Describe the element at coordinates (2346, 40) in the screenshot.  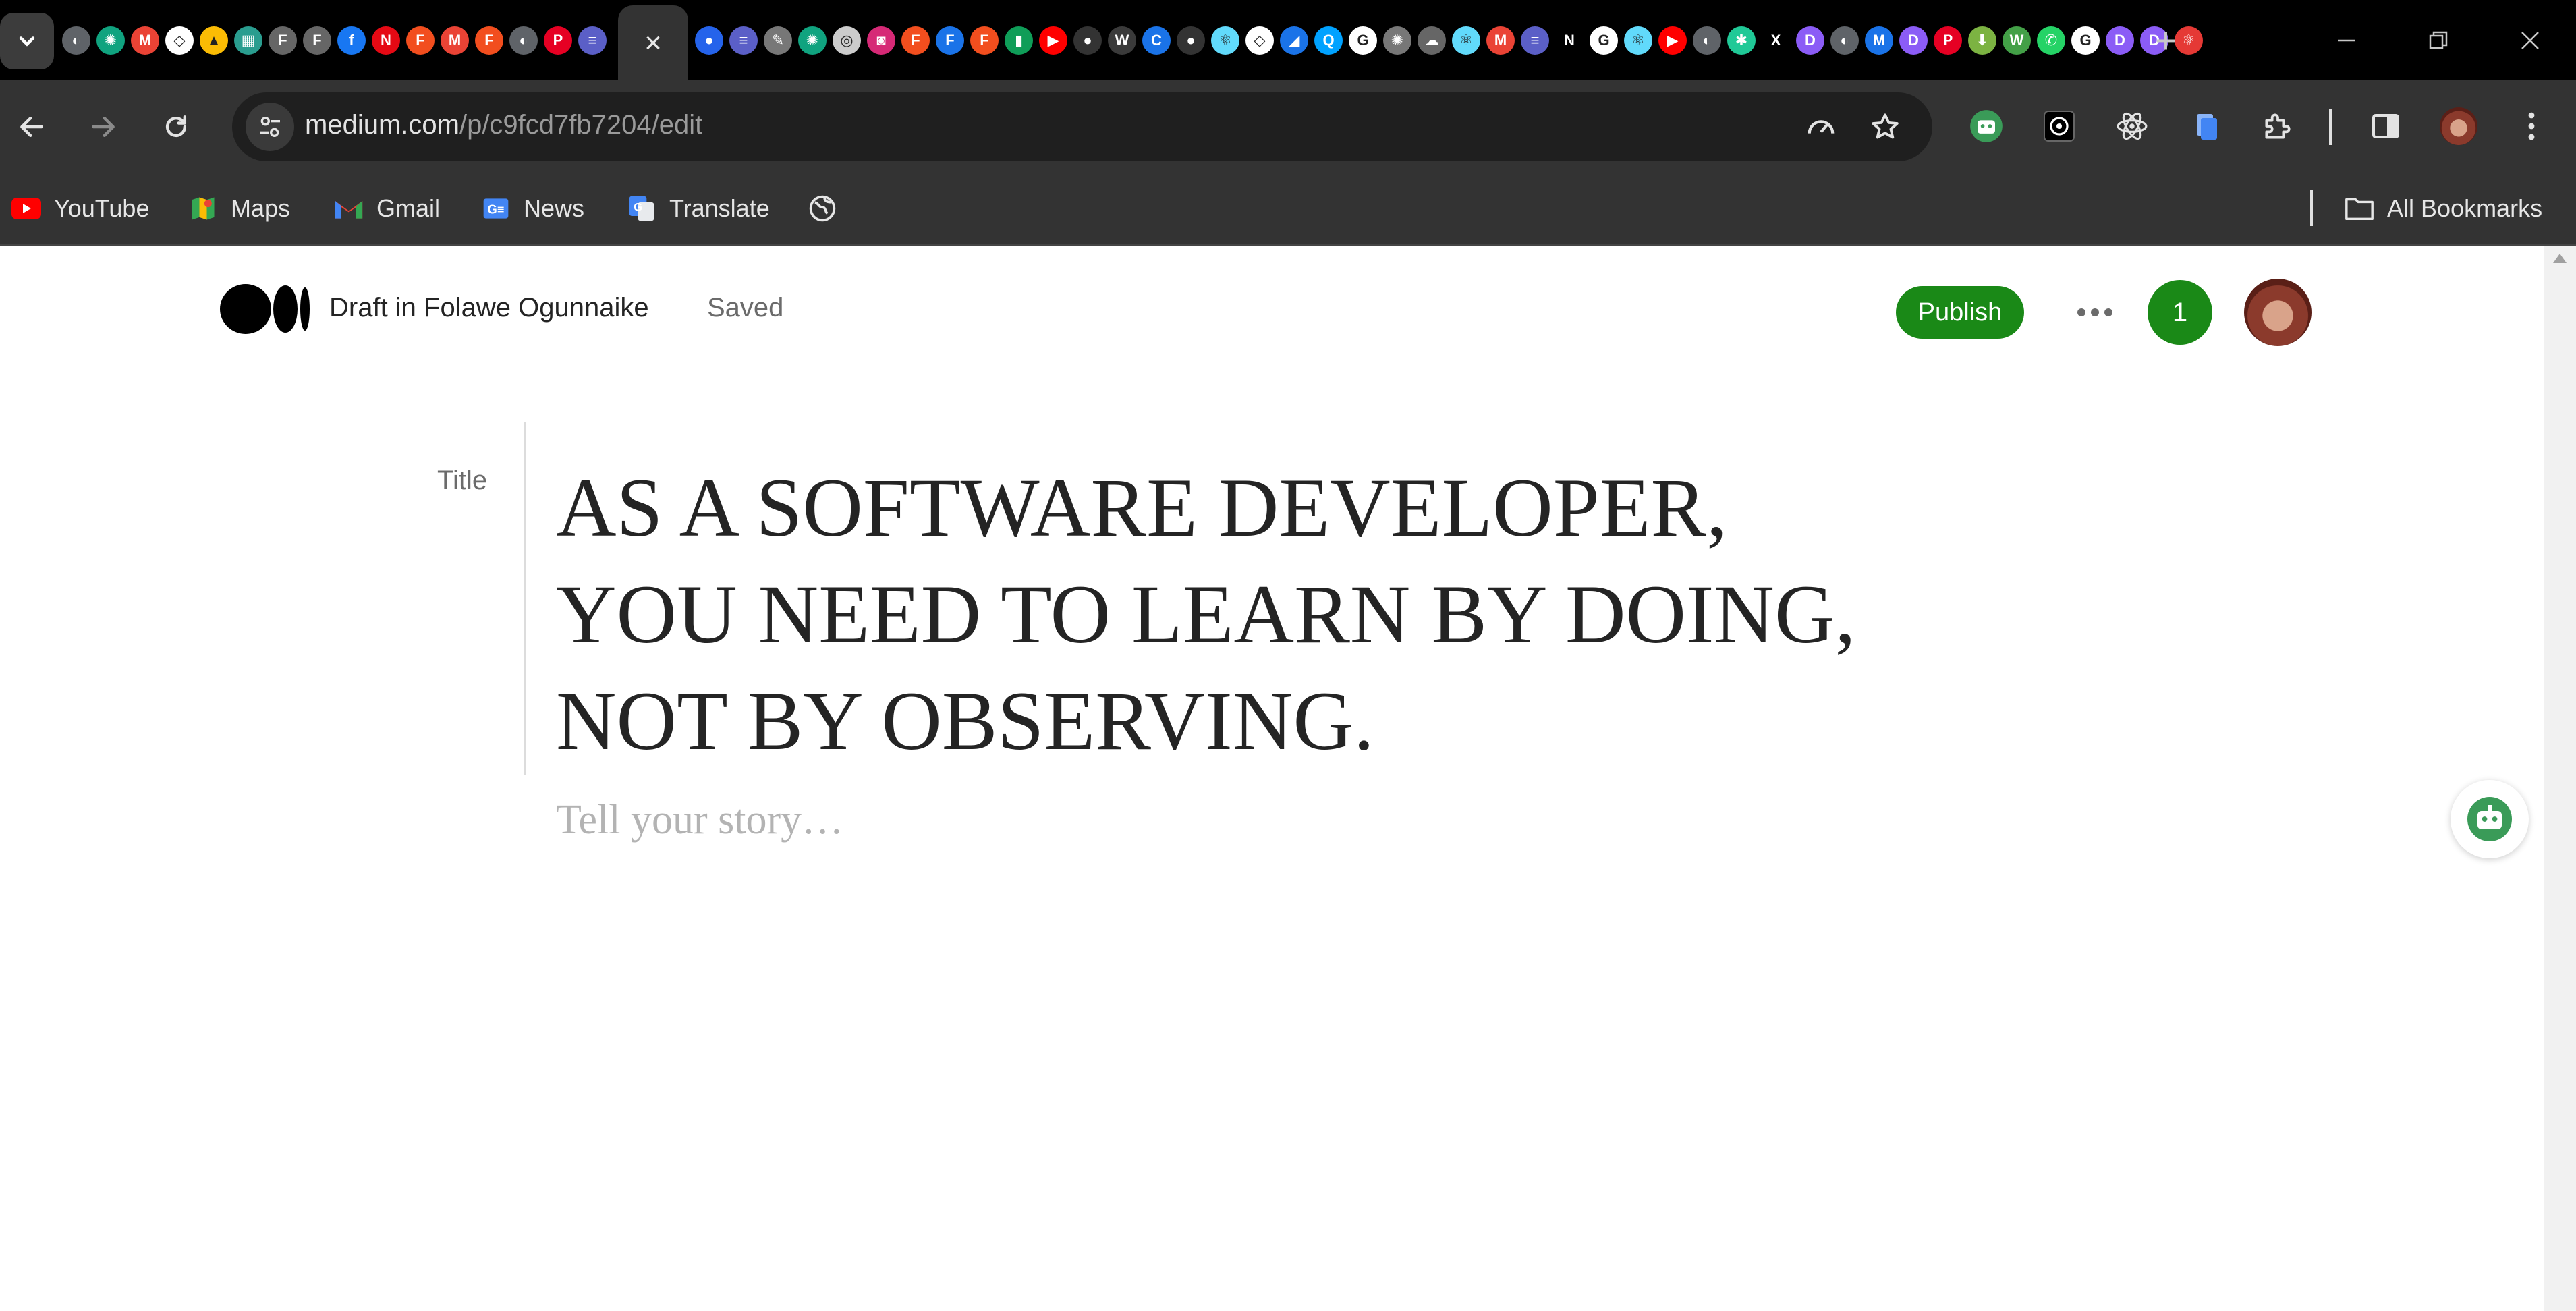
I see `minimize-window-button` at that location.